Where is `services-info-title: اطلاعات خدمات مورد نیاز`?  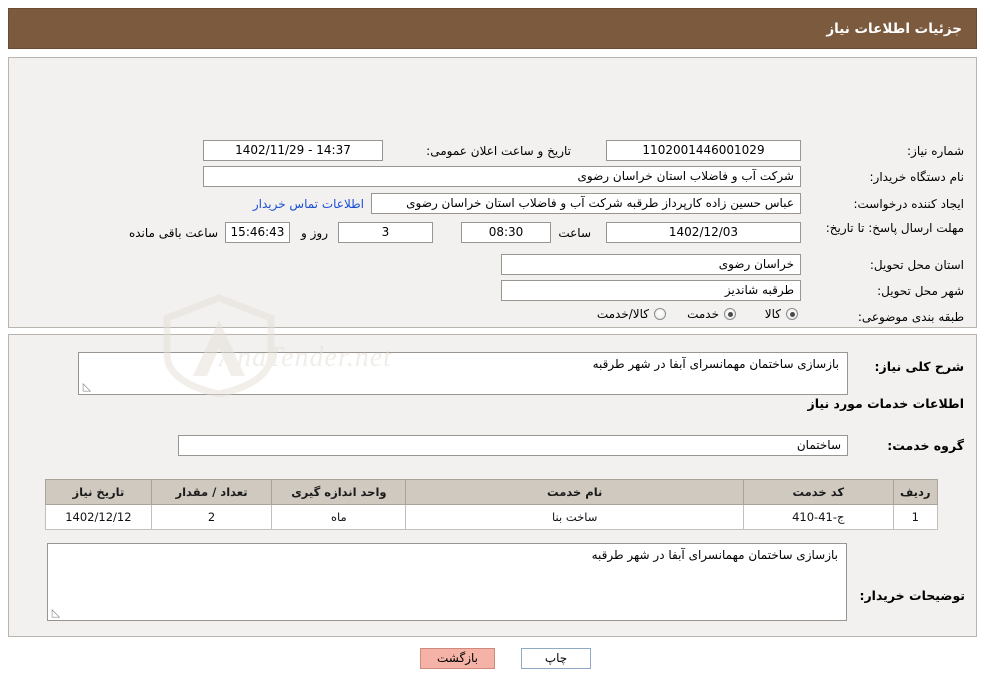
services-info-title: اطلاعات خدمات مورد نیاز is located at coordinates (886, 403).